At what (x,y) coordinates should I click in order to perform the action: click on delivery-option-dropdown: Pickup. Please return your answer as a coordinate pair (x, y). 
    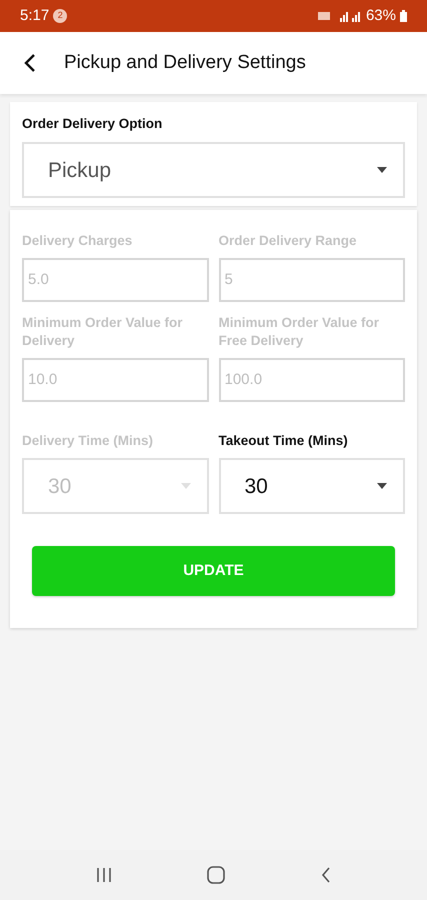
    Looking at the image, I should click on (213, 170).